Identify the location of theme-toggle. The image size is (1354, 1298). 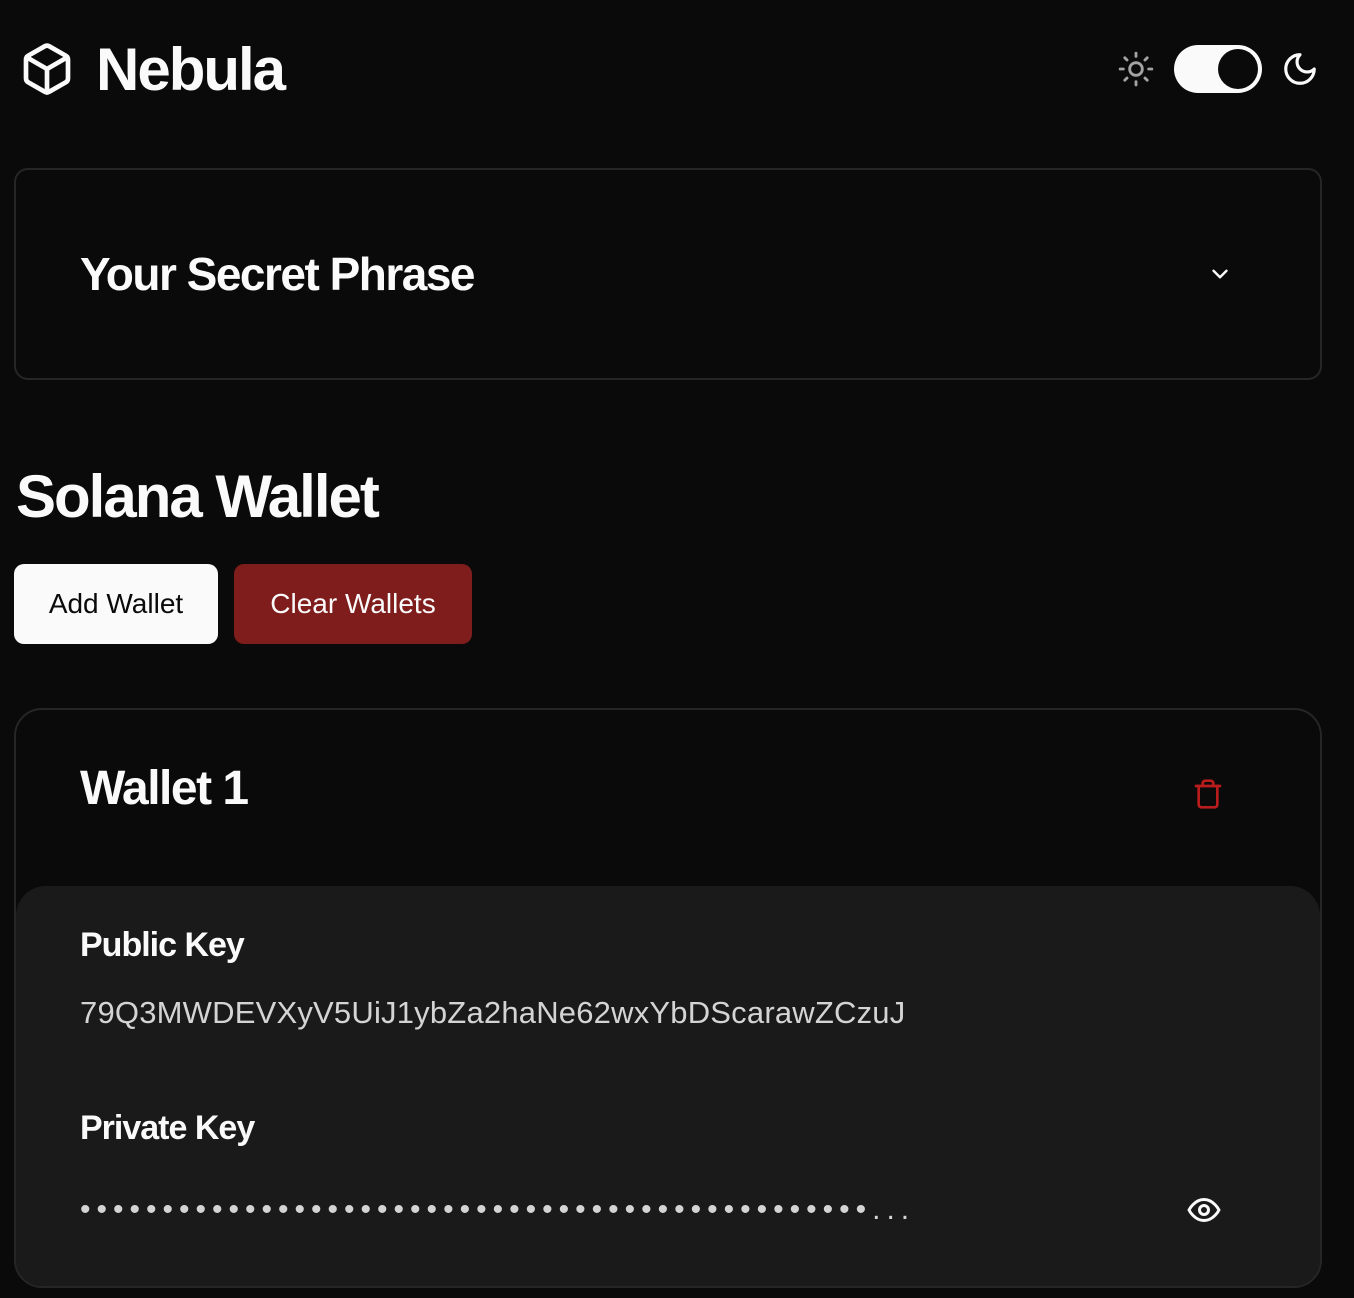
(1218, 69).